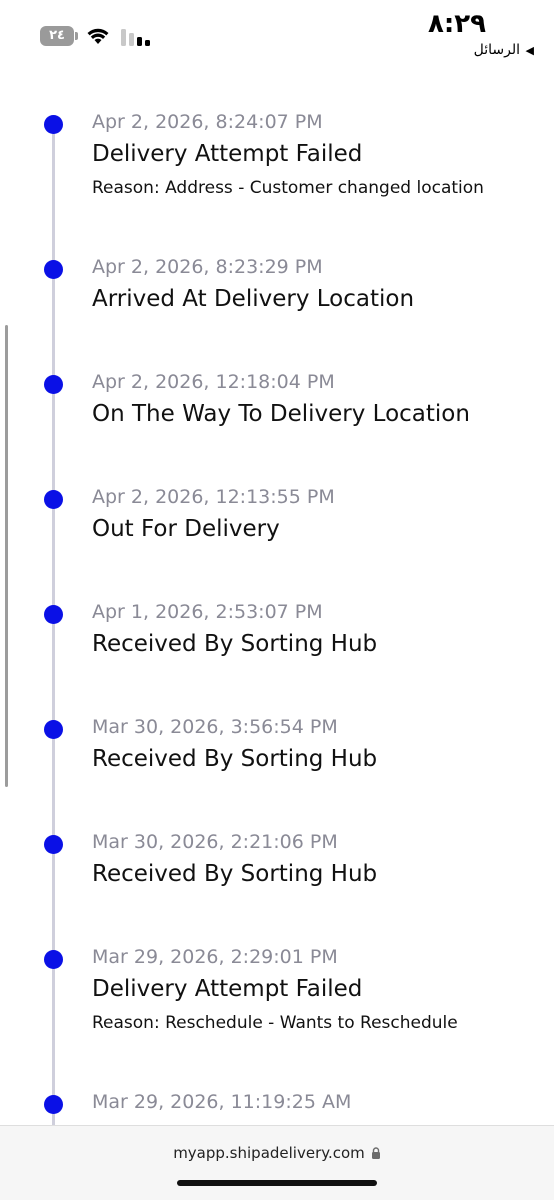  I want to click on event-timestamp: Apr 1, 2026, 2:53:07 PM, so click(207, 612).